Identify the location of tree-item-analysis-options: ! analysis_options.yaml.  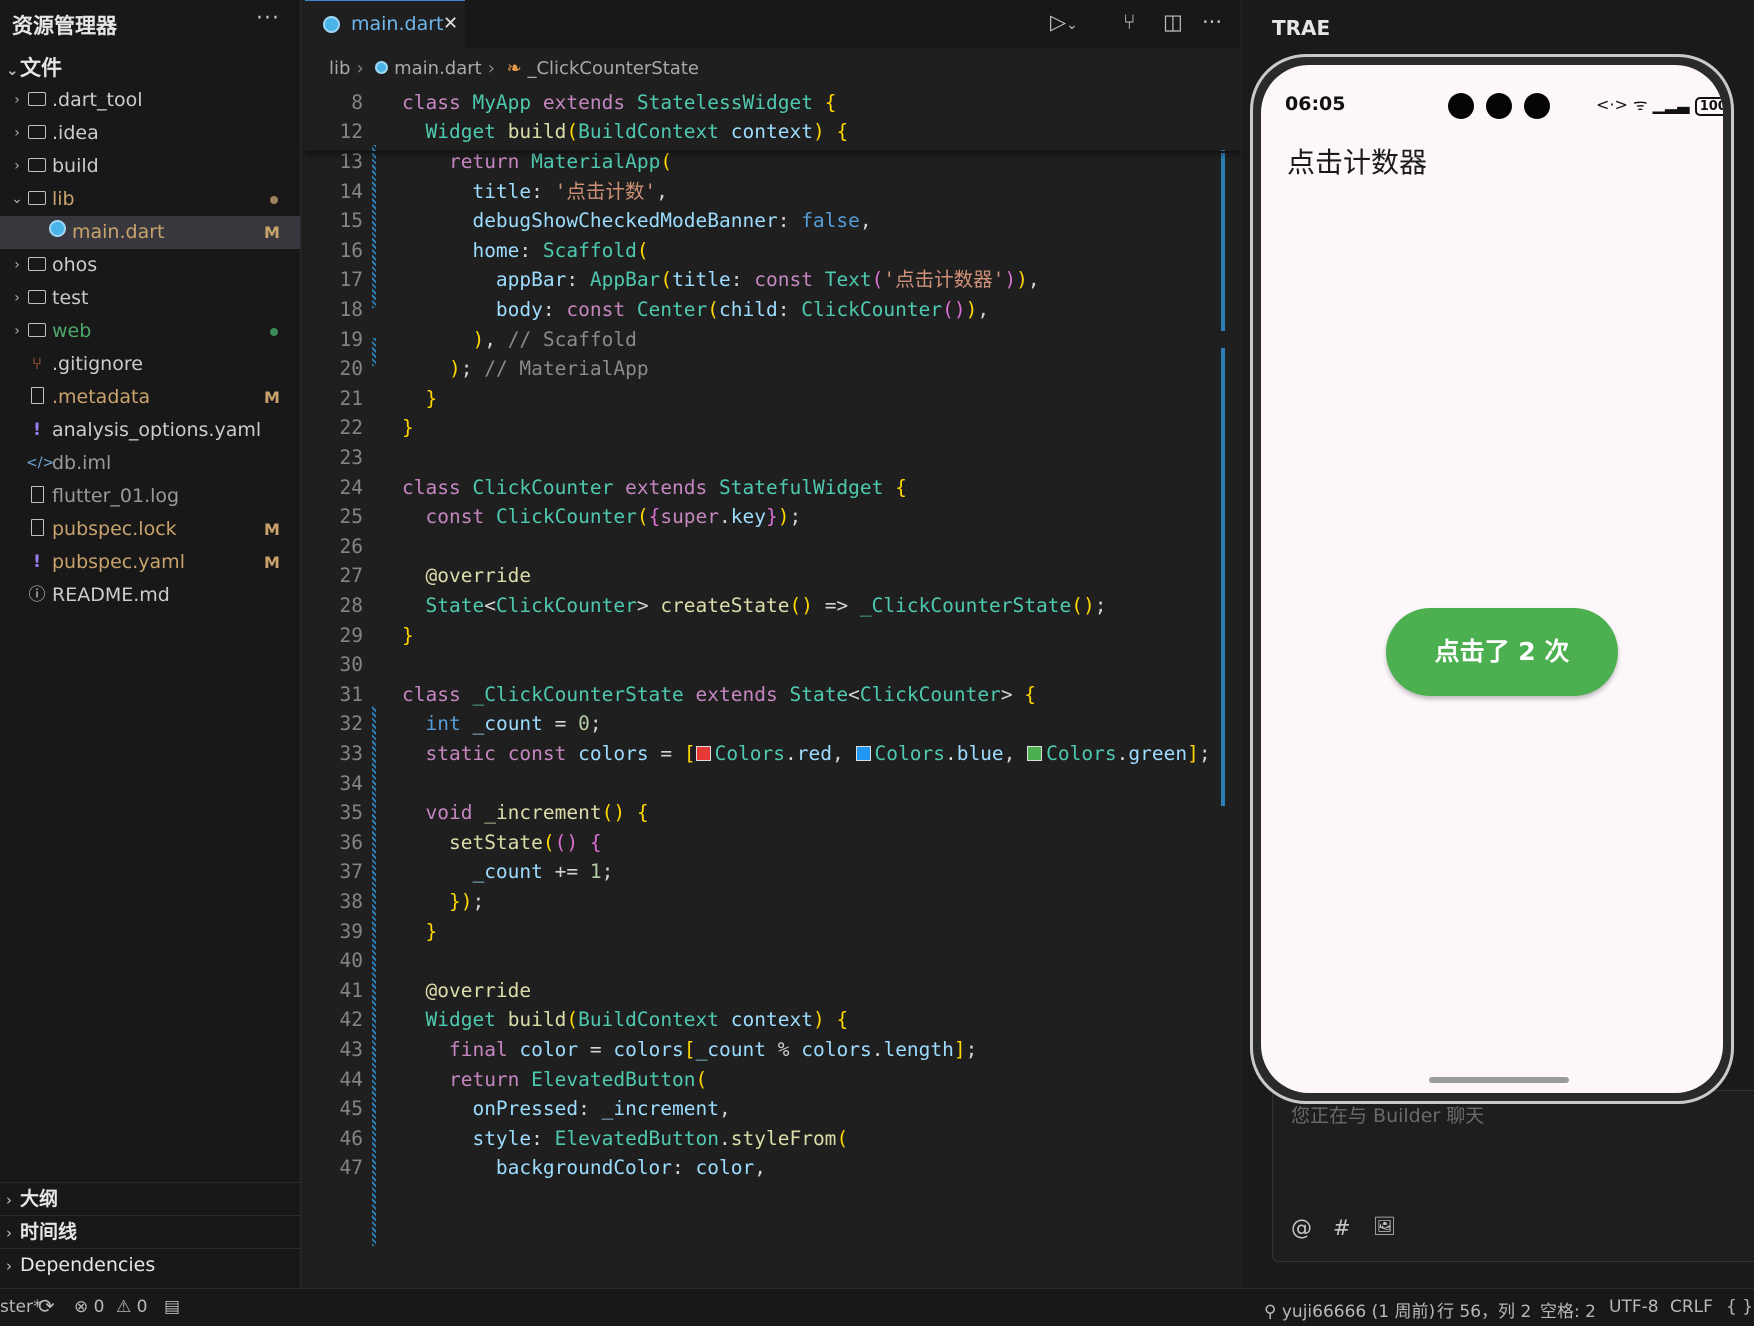
(150, 430).